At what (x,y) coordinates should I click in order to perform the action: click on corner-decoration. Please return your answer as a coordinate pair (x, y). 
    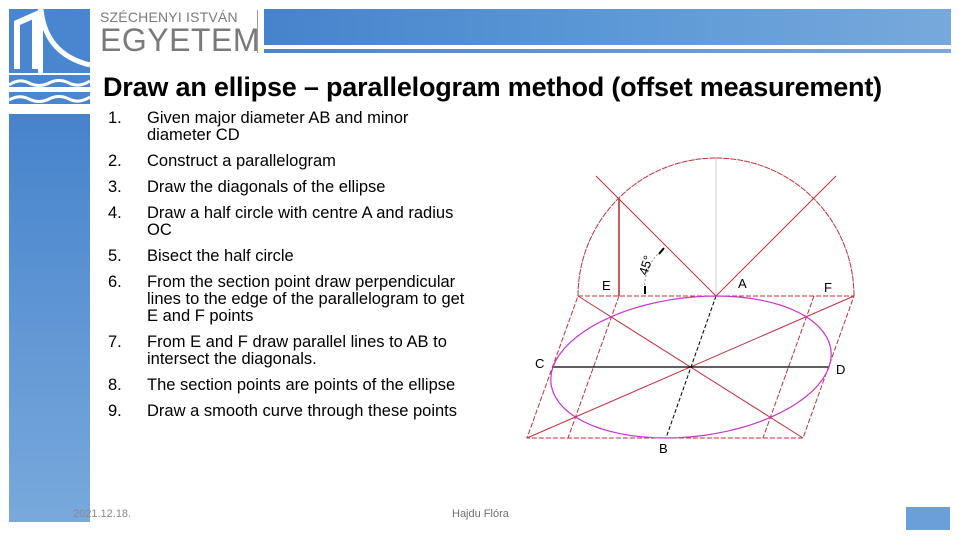
    Looking at the image, I should click on (928, 518).